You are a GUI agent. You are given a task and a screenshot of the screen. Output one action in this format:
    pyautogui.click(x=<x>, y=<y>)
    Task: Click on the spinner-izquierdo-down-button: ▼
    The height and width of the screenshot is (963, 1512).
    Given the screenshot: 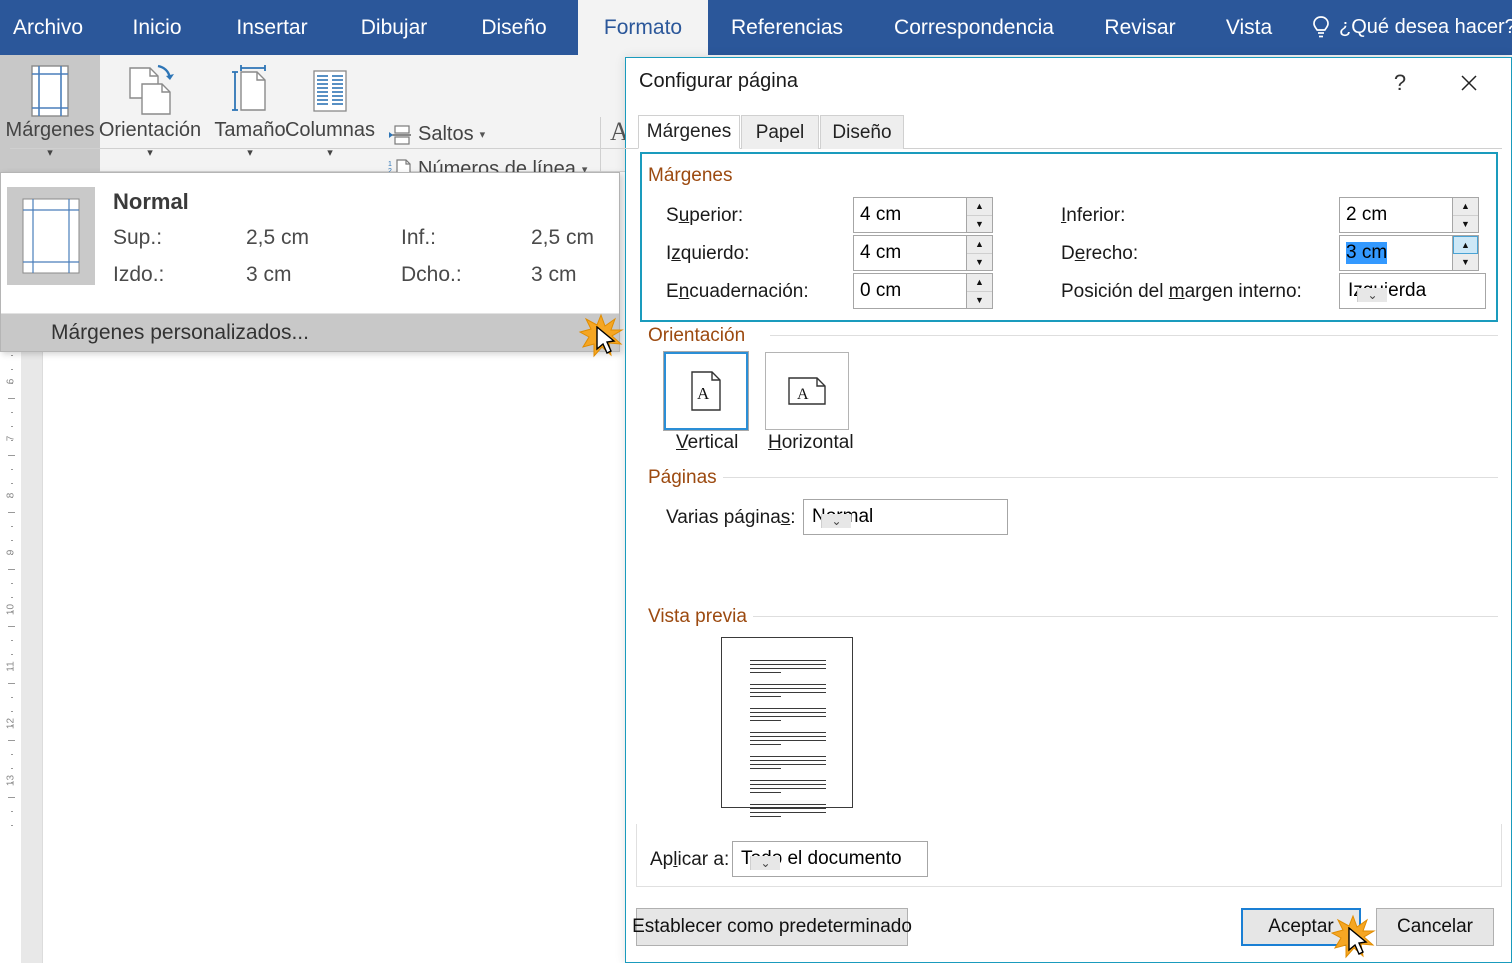 What is the action you would take?
    pyautogui.click(x=979, y=261)
    